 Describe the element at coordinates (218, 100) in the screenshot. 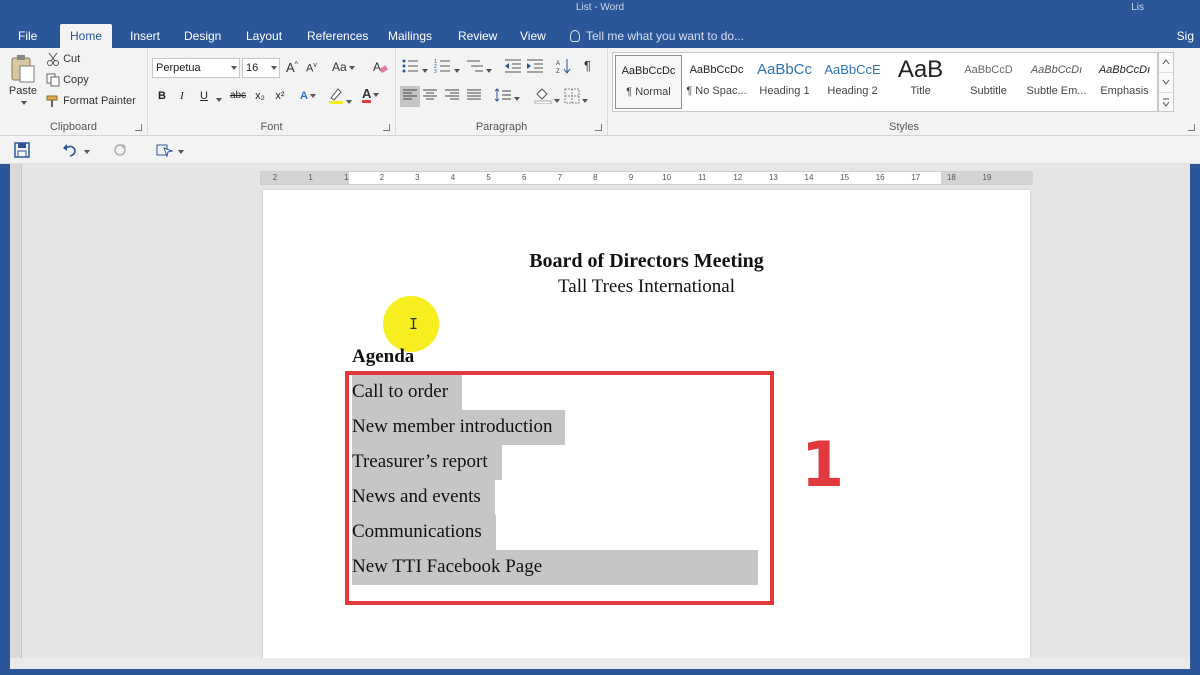

I see `underline-dropdown-icon` at that location.